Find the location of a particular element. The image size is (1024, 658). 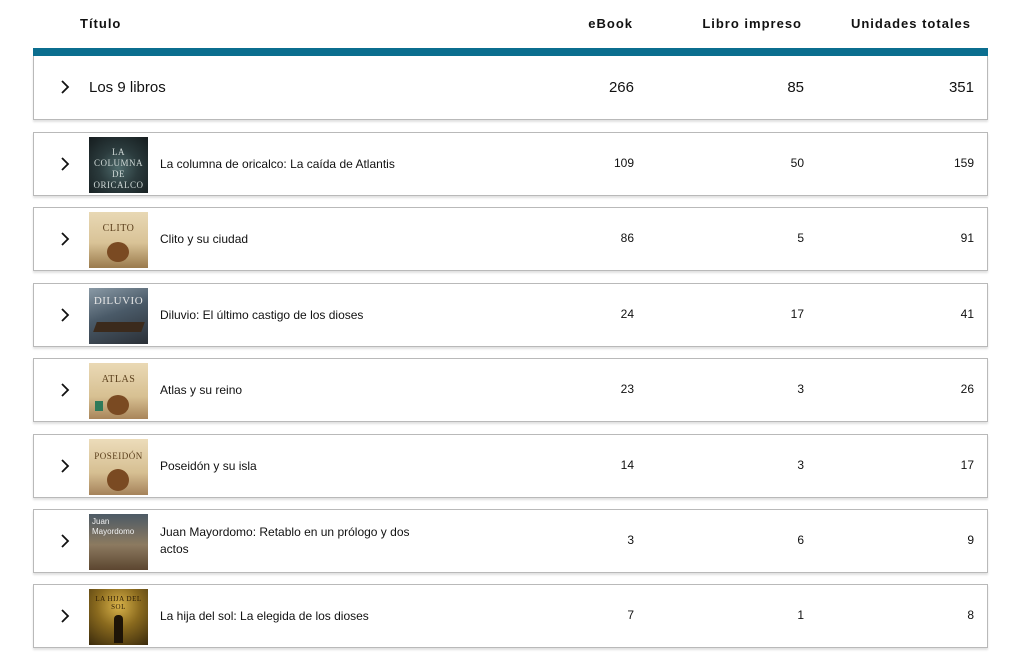

book-total-units: 9 is located at coordinates (970, 540).